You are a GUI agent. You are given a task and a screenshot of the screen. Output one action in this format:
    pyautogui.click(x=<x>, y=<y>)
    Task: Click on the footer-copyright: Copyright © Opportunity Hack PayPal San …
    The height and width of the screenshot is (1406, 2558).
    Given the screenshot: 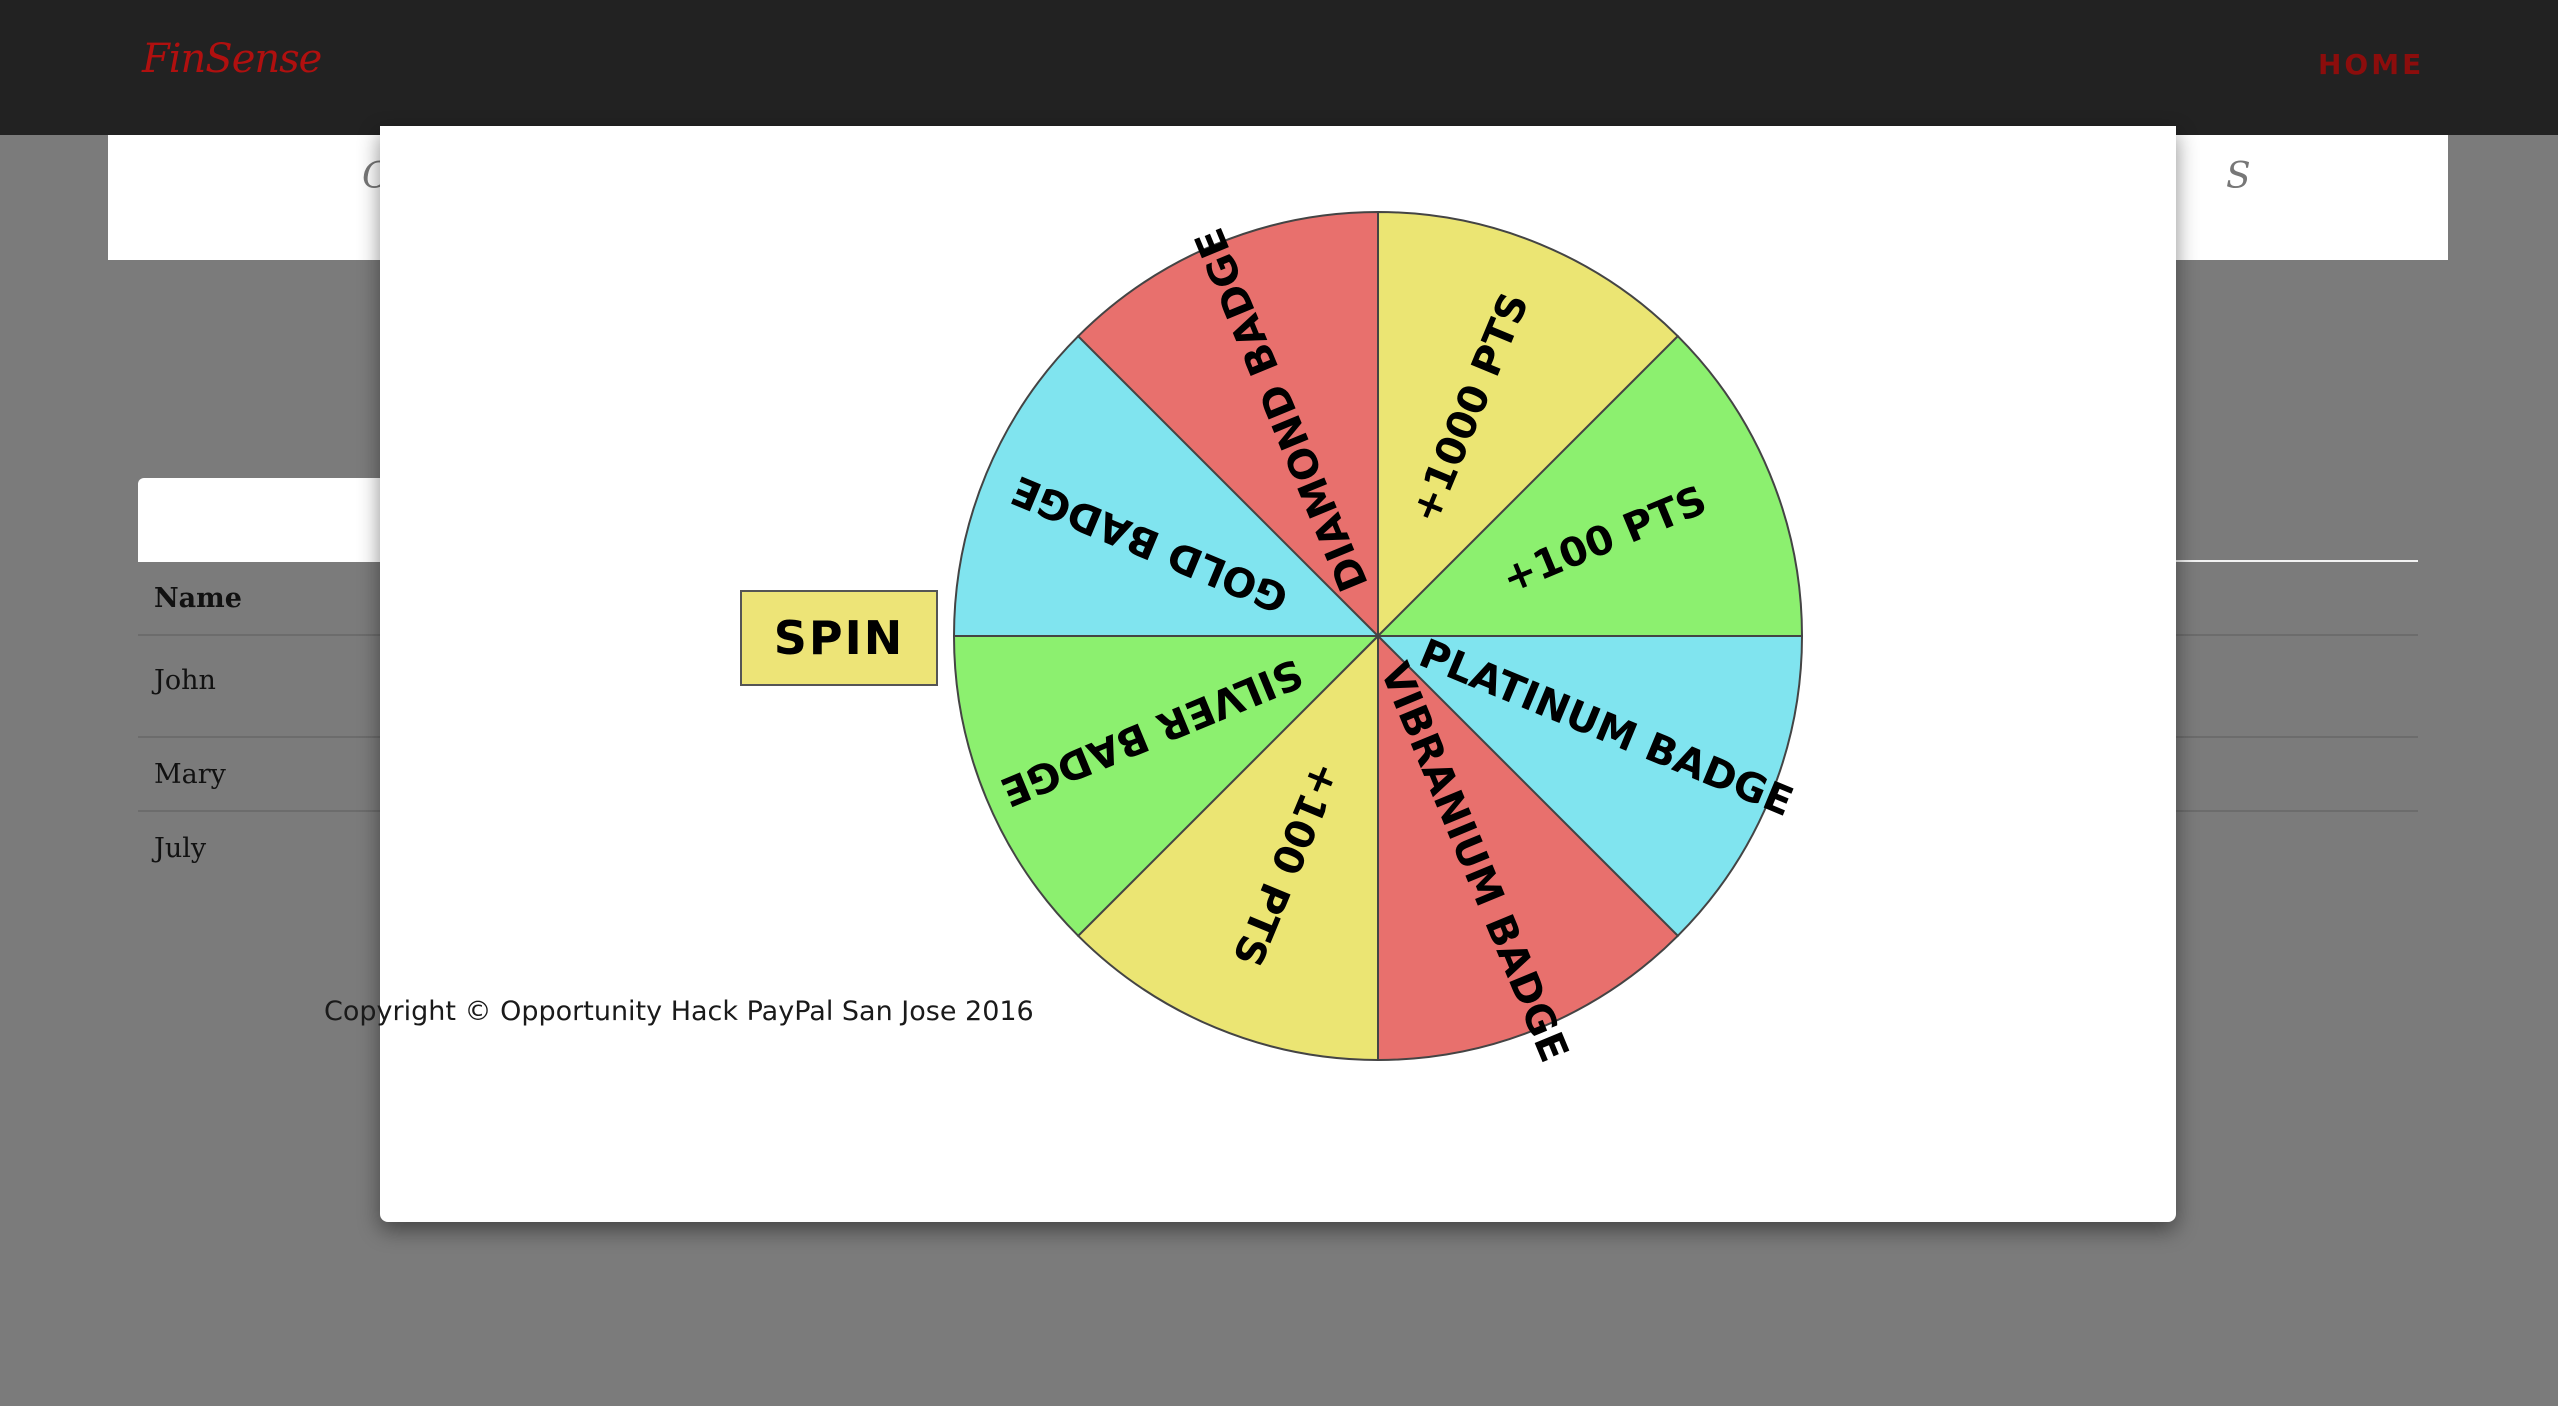 What is the action you would take?
    pyautogui.click(x=679, y=1011)
    